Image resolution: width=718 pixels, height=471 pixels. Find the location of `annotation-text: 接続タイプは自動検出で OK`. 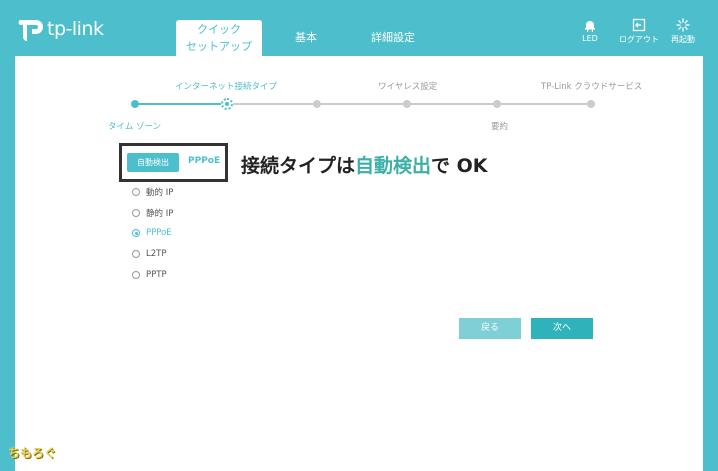

annotation-text: 接続タイプは自動検出で OK is located at coordinates (364, 164).